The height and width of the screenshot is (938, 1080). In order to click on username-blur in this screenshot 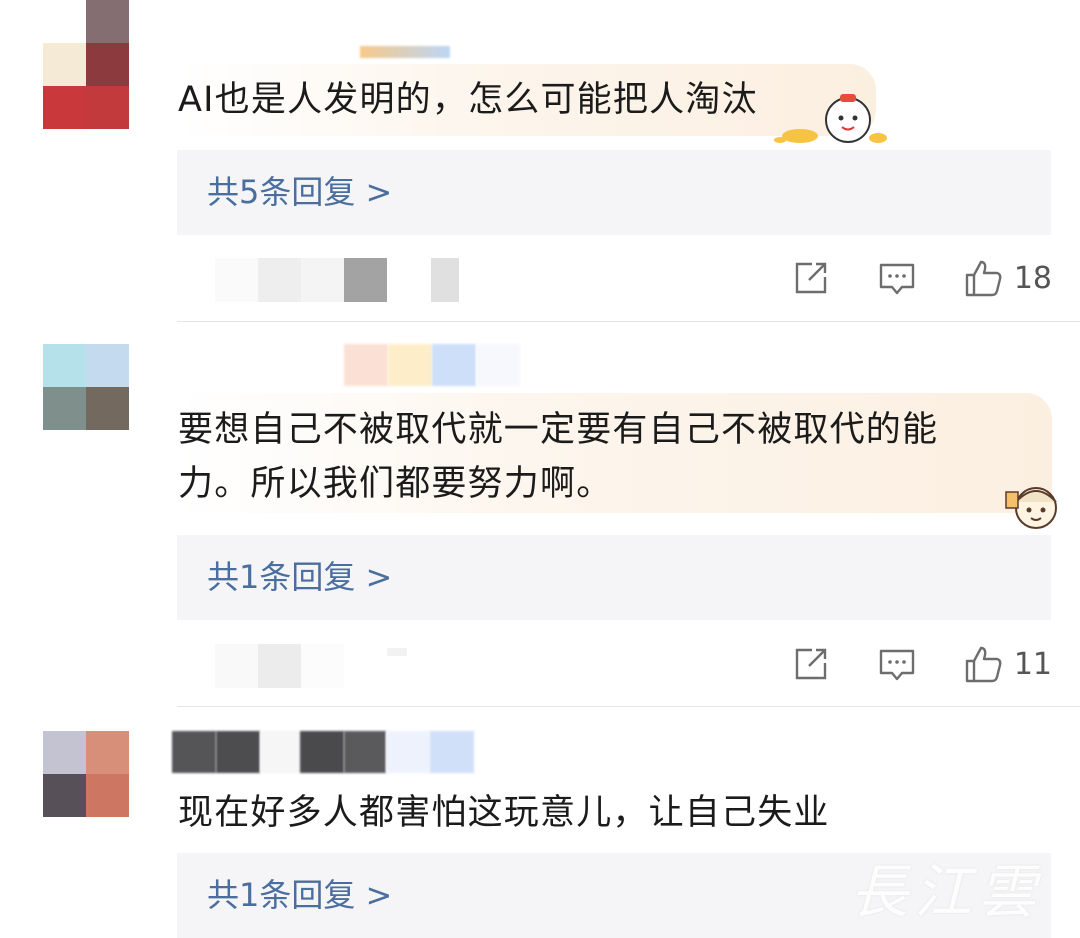, I will do `click(323, 752)`.